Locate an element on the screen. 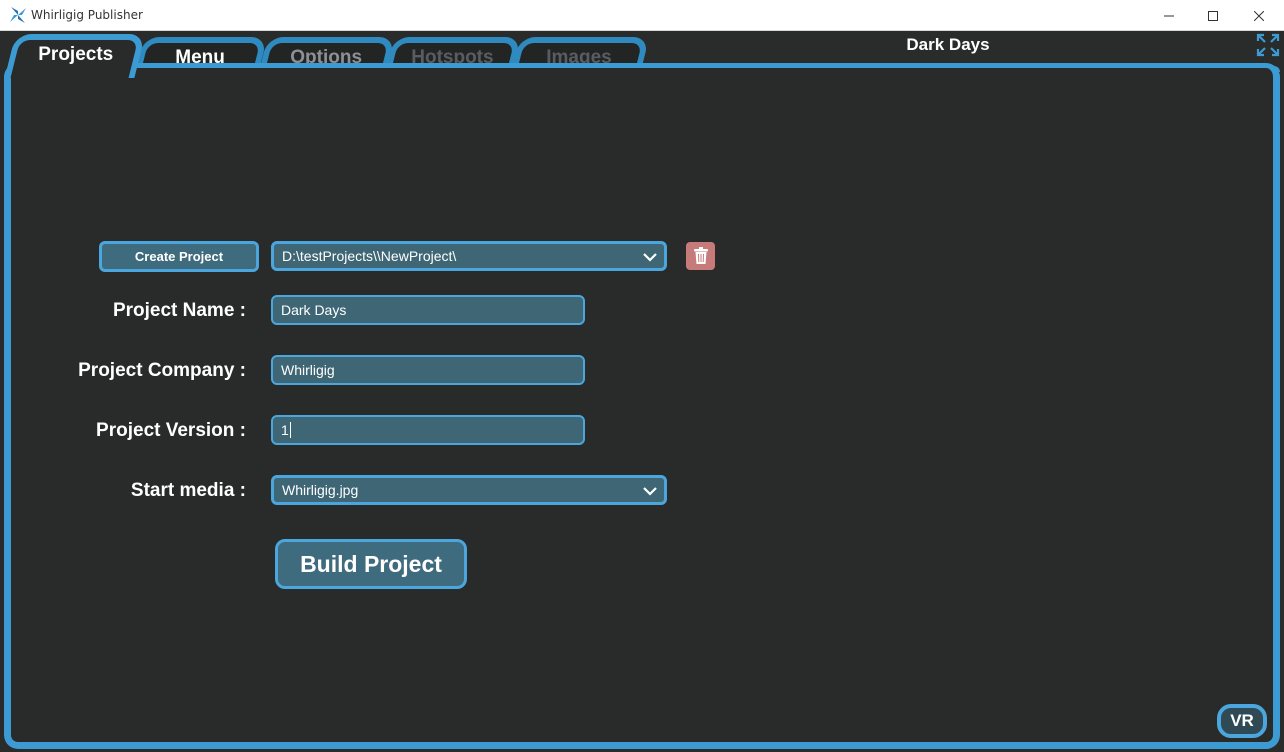 The height and width of the screenshot is (752, 1284). pinwheel-logo-icon is located at coordinates (18, 15).